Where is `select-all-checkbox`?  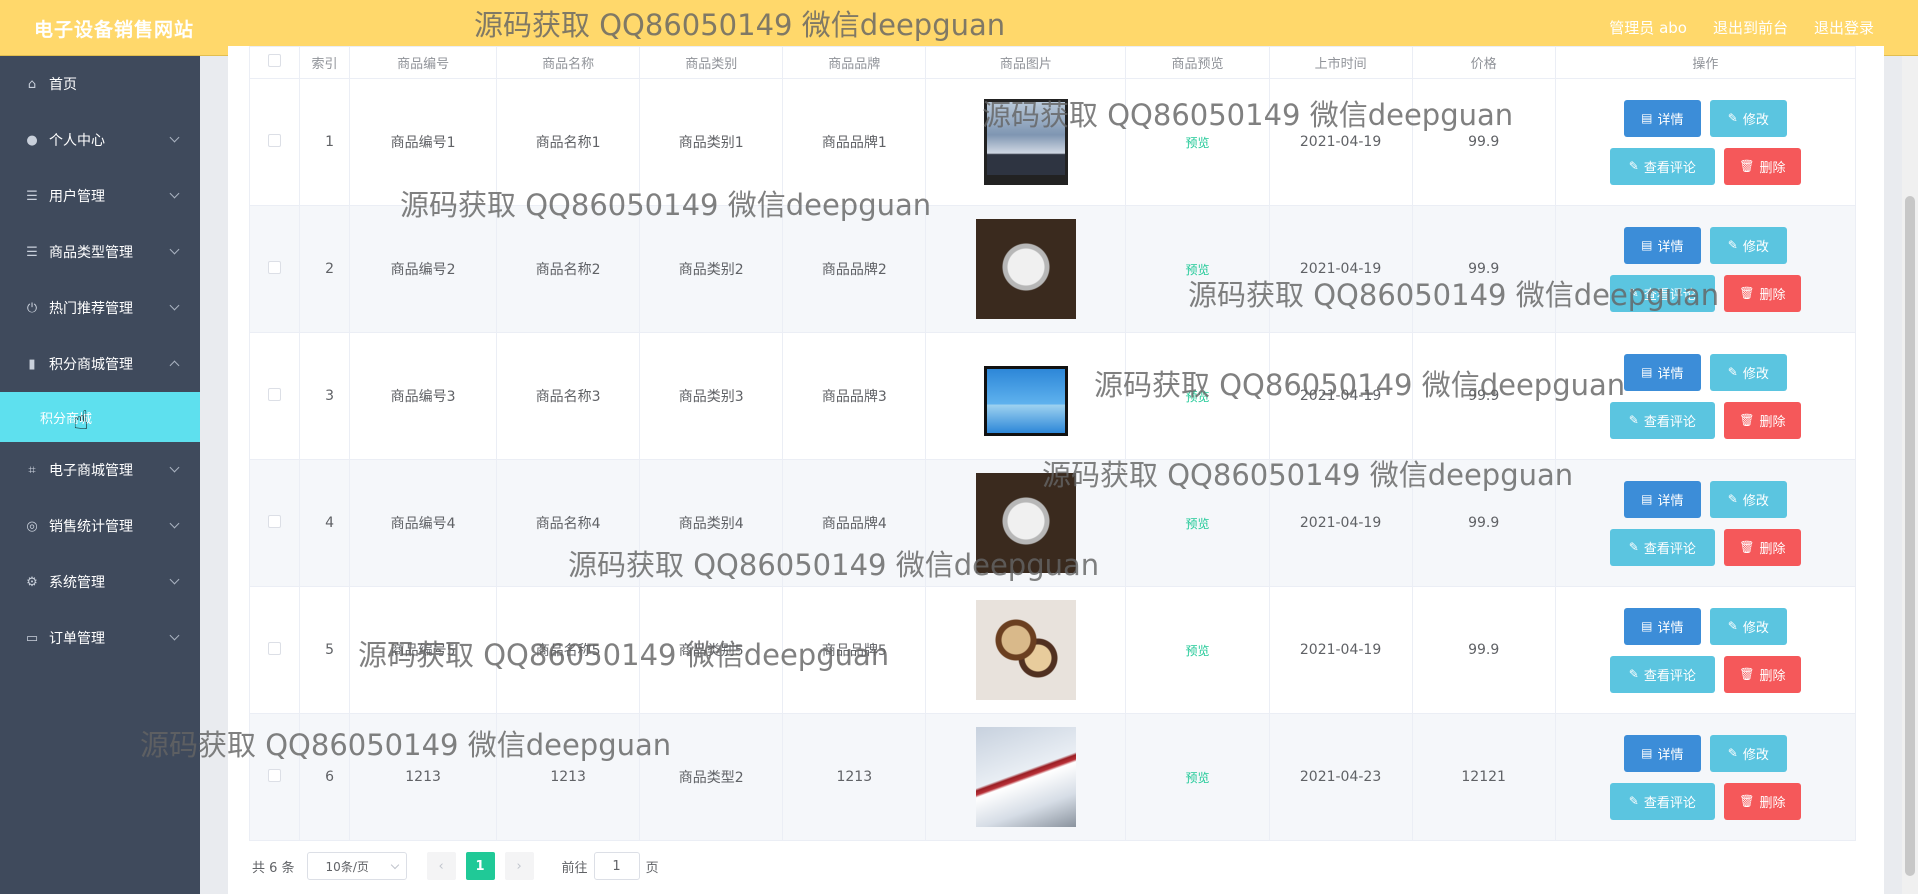 select-all-checkbox is located at coordinates (274, 60).